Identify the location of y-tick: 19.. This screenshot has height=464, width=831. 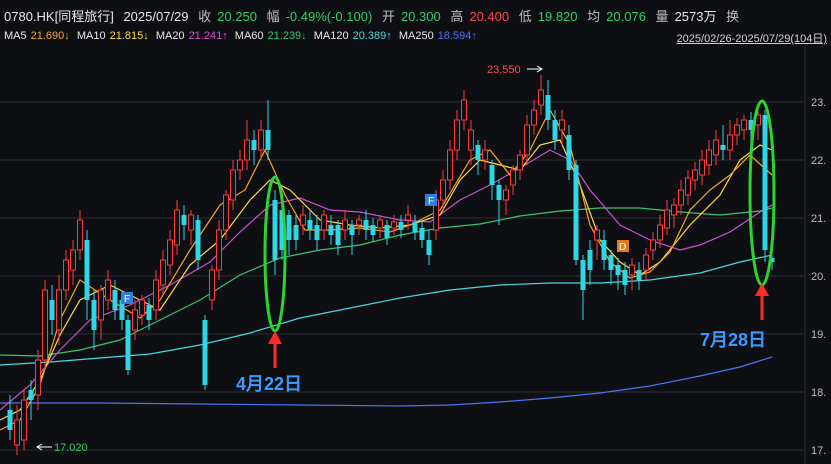
(818, 335).